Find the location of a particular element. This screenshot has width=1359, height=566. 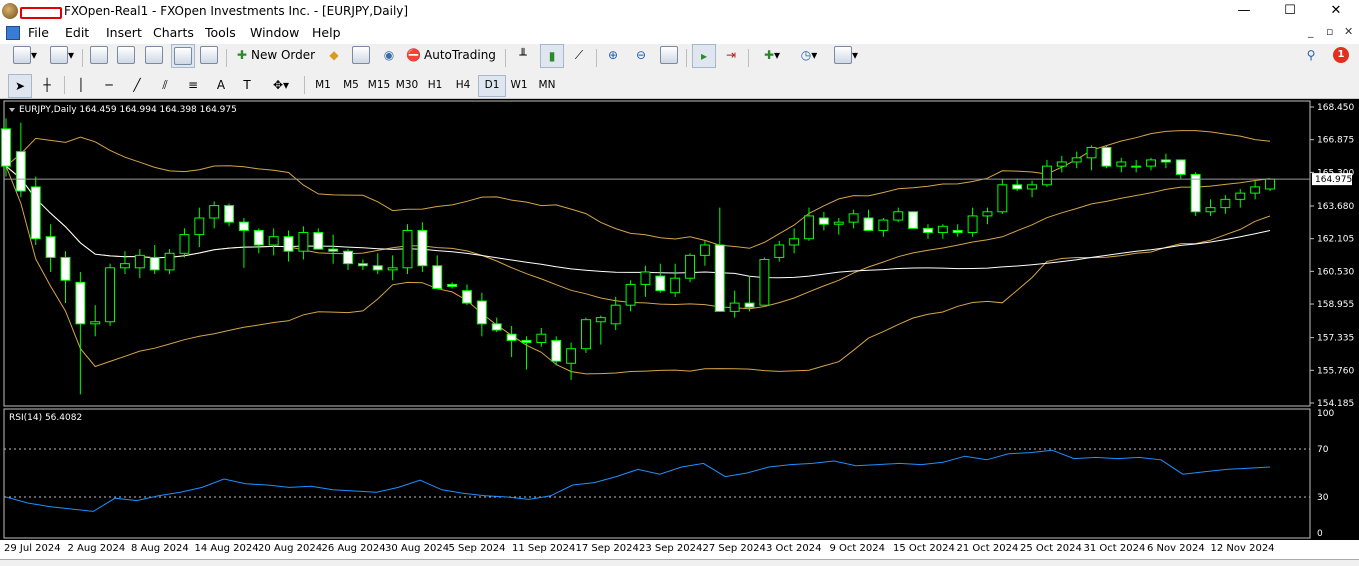

autoscroll-button: ▸ is located at coordinates (704, 56).